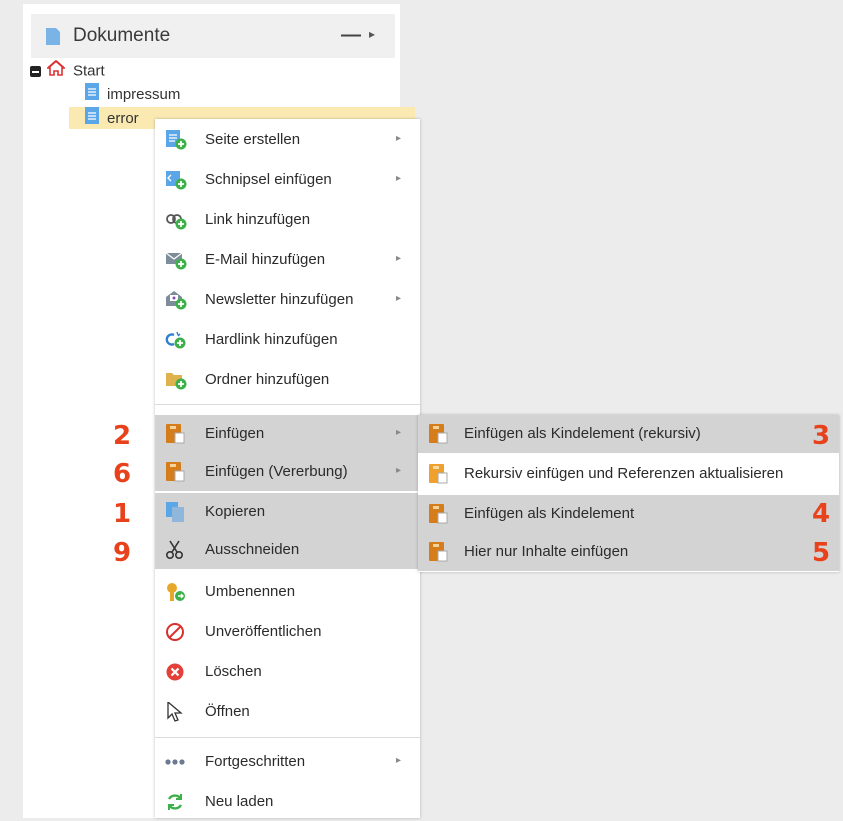  I want to click on reload-icon, so click(176, 802).